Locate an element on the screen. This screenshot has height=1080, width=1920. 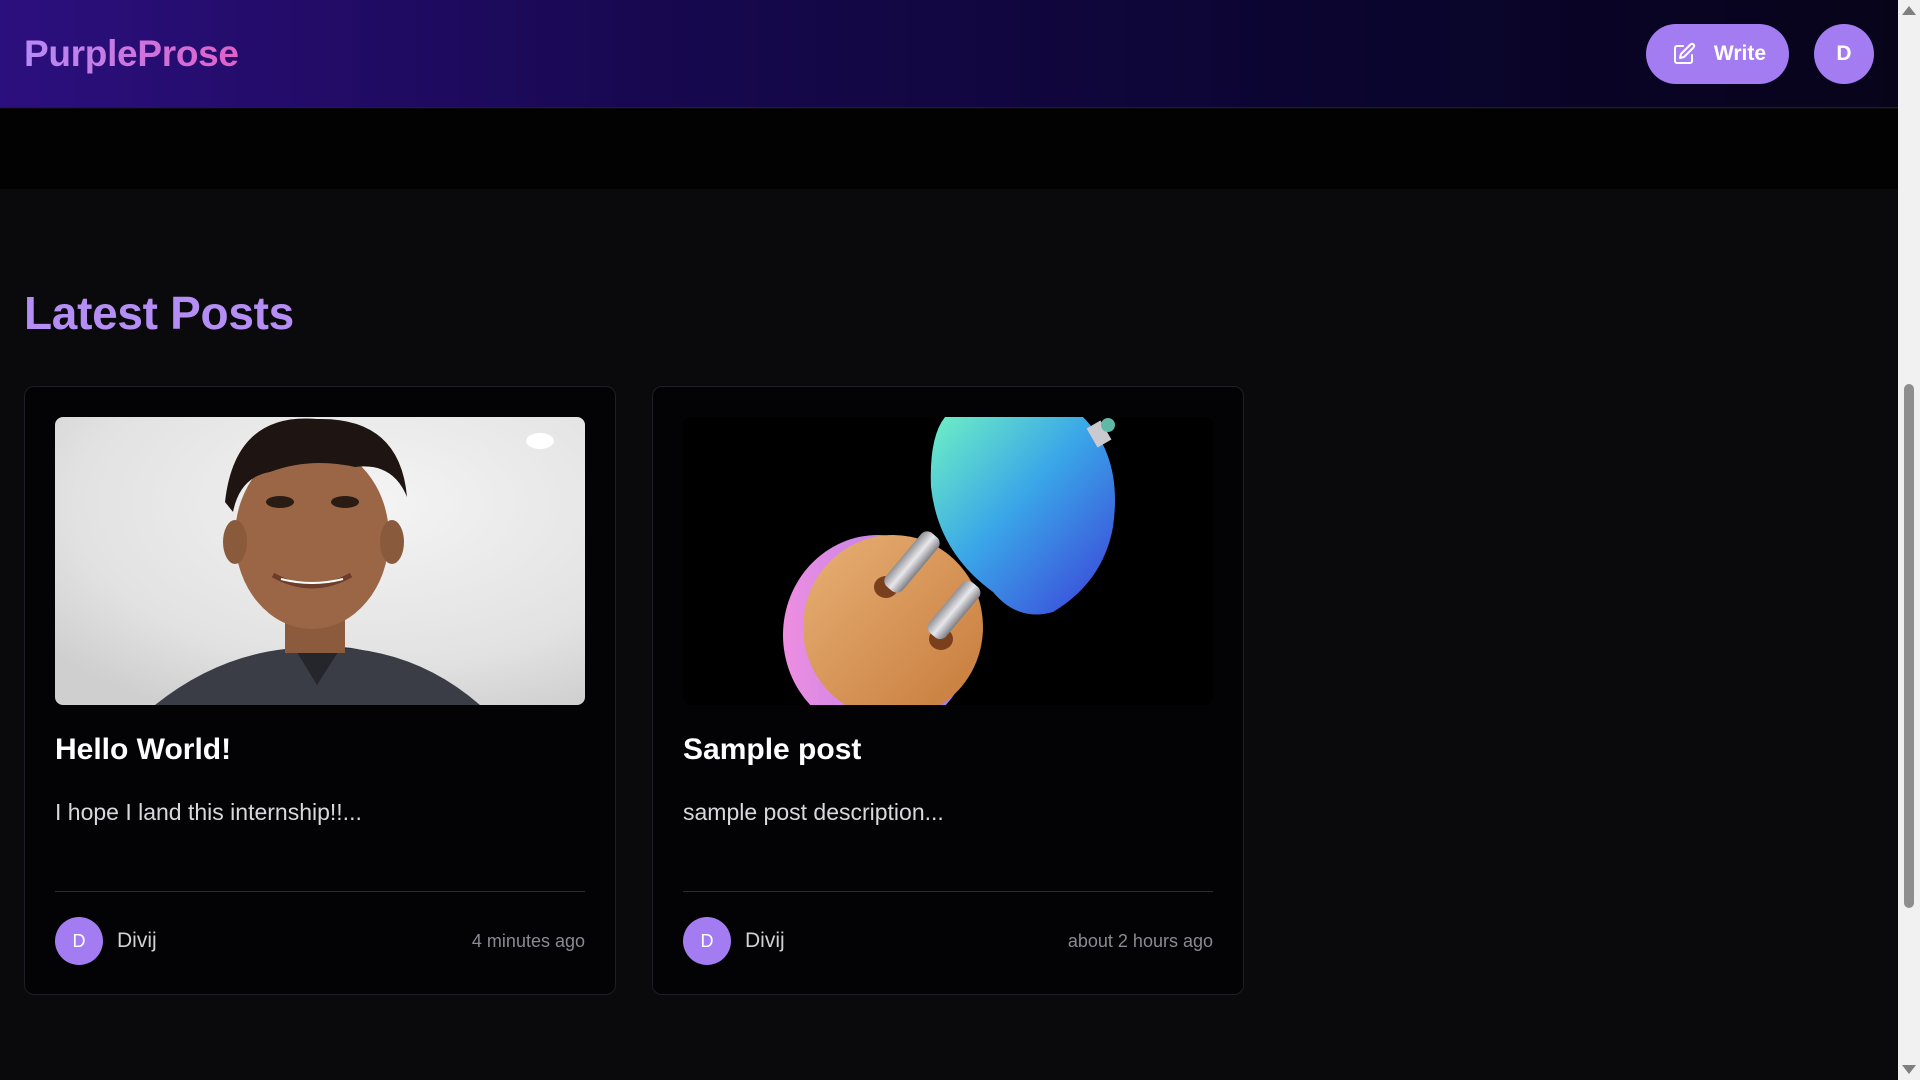
post-timestamp: about 2 hours ago is located at coordinates (1140, 940).